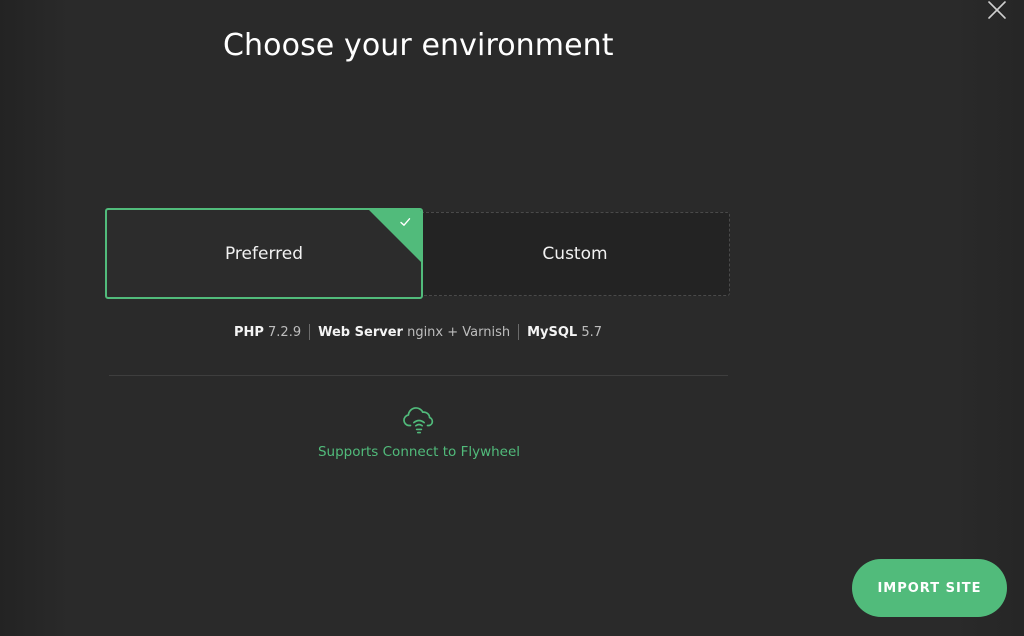 The height and width of the screenshot is (636, 1024). What do you see at coordinates (360, 332) in the screenshot?
I see `spec-key: Web Server` at bounding box center [360, 332].